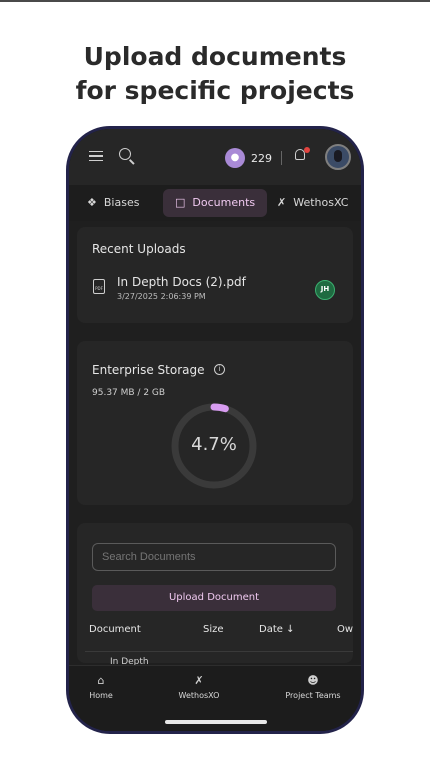  What do you see at coordinates (214, 598) in the screenshot?
I see `upload-document-button: Upload Document` at bounding box center [214, 598].